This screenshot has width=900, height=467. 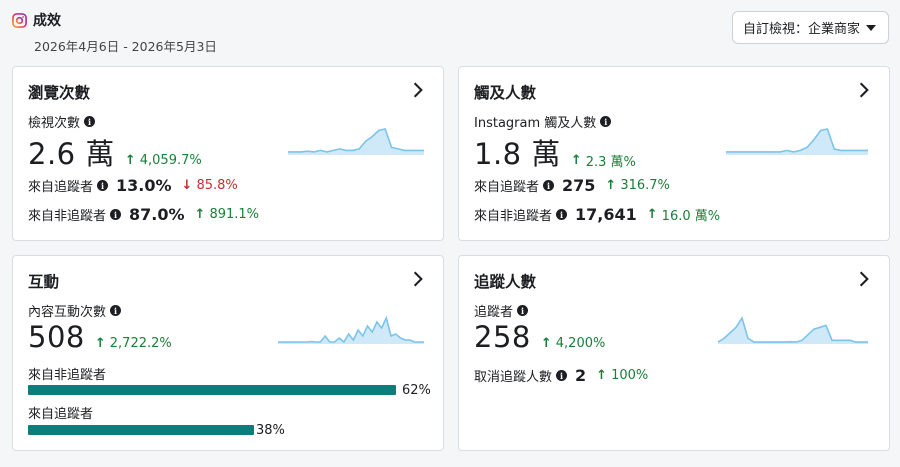 What do you see at coordinates (67, 375) in the screenshot?
I see `bar-label: 來自非追蹤者` at bounding box center [67, 375].